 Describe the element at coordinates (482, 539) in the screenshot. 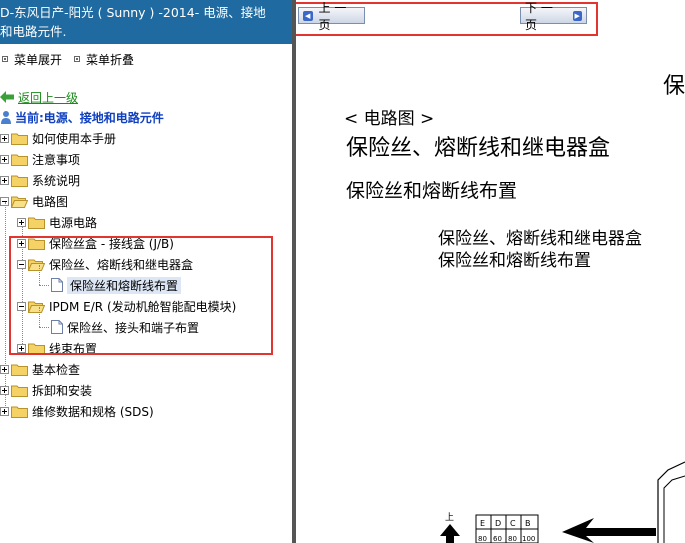

I see `fuse-val-e: 80` at that location.